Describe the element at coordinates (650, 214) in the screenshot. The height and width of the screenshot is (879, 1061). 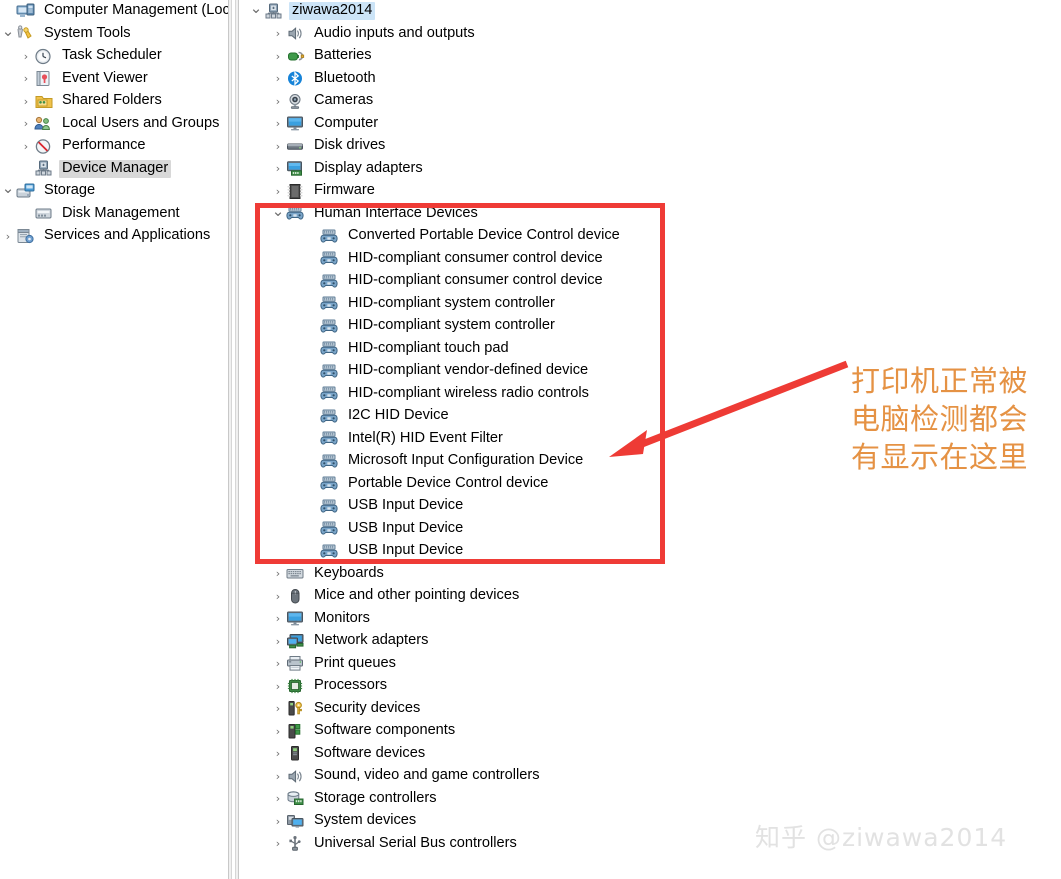
I see `device-tree-item-row: ⌄ Human Interface Devices` at that location.